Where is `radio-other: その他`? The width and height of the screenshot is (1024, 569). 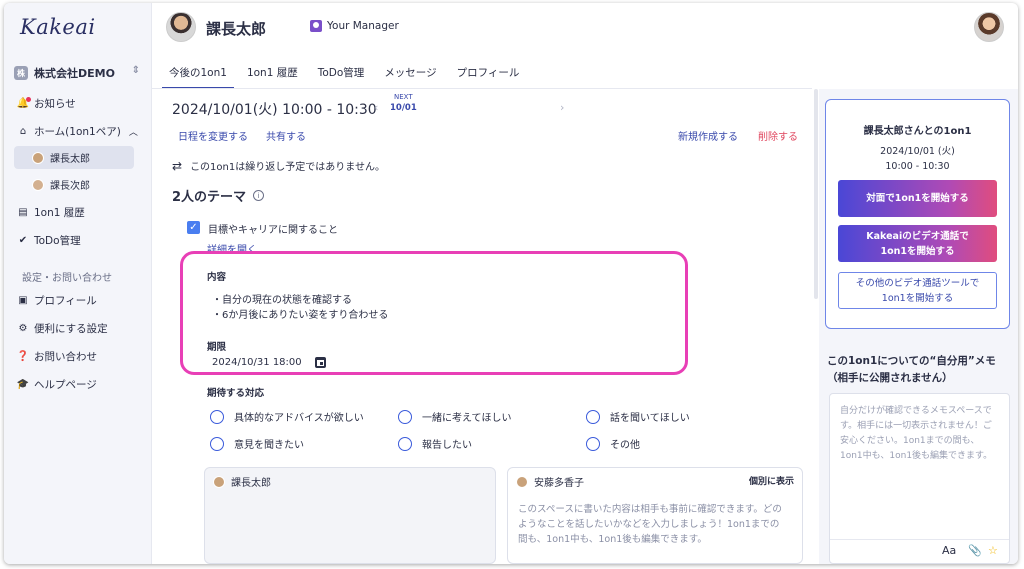
radio-other: その他 is located at coordinates (613, 443).